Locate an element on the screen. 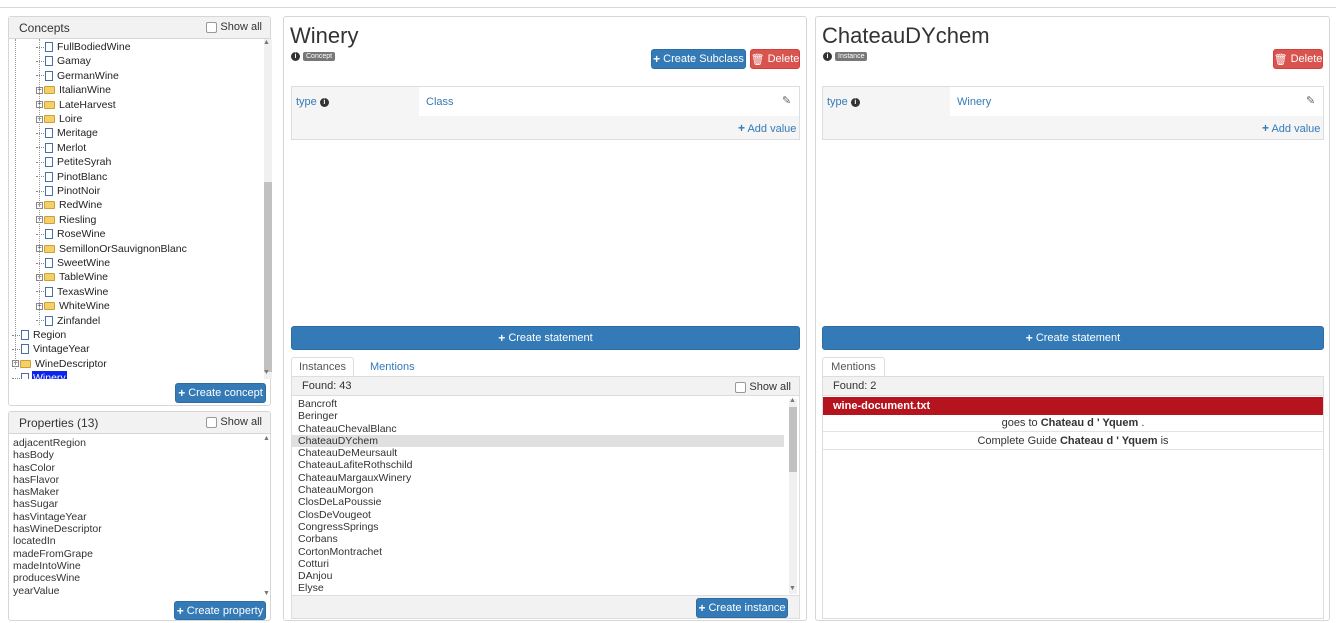 The image size is (1336, 623). mention-row: Complete Guide Chateau d ' Yquem is is located at coordinates (1073, 441).